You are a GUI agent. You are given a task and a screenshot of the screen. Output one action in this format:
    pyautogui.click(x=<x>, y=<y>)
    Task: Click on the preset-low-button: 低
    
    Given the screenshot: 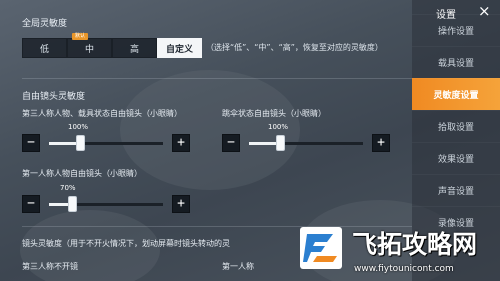 What is the action you would take?
    pyautogui.click(x=44, y=48)
    